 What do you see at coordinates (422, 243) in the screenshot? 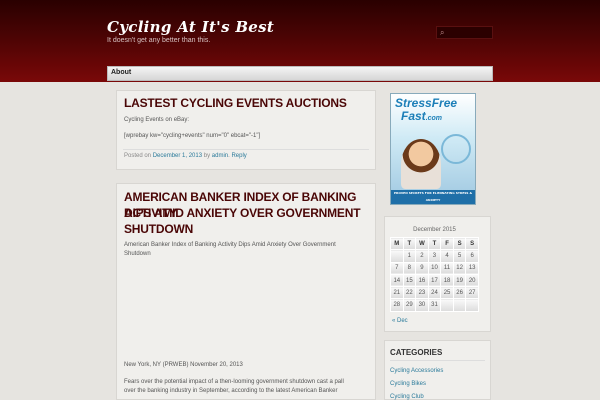
I see `weekday-header: W` at bounding box center [422, 243].